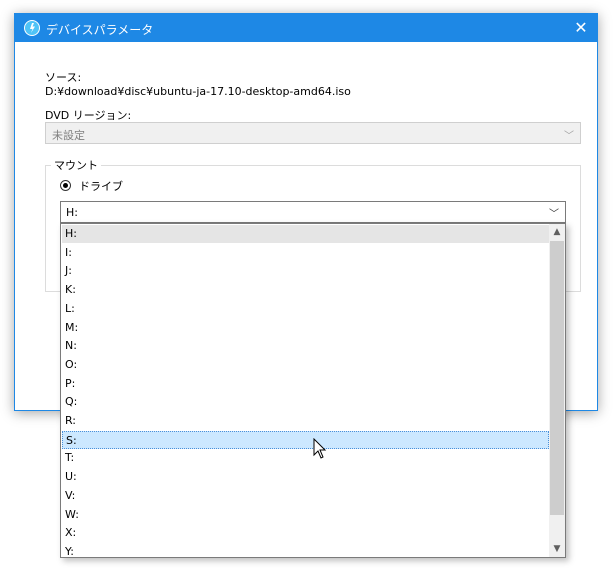 This screenshot has width=615, height=572. What do you see at coordinates (76, 165) in the screenshot?
I see `mount-group-title: マウント` at bounding box center [76, 165].